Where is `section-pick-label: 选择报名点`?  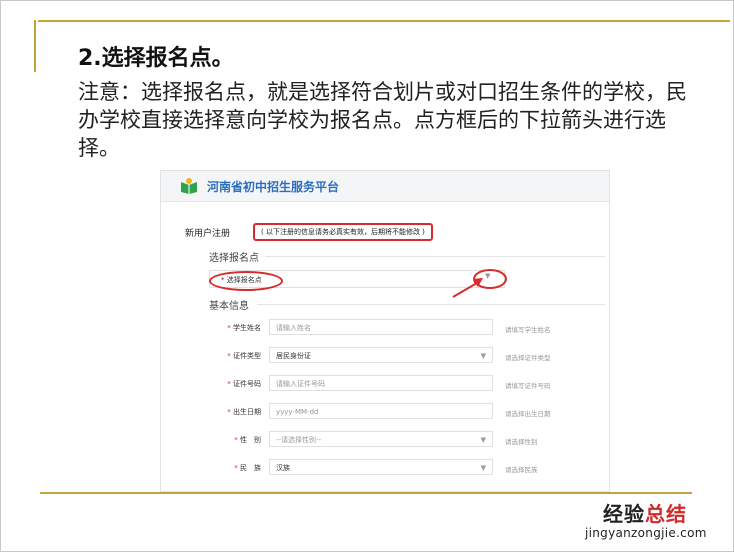 section-pick-label: 选择报名点 is located at coordinates (234, 258).